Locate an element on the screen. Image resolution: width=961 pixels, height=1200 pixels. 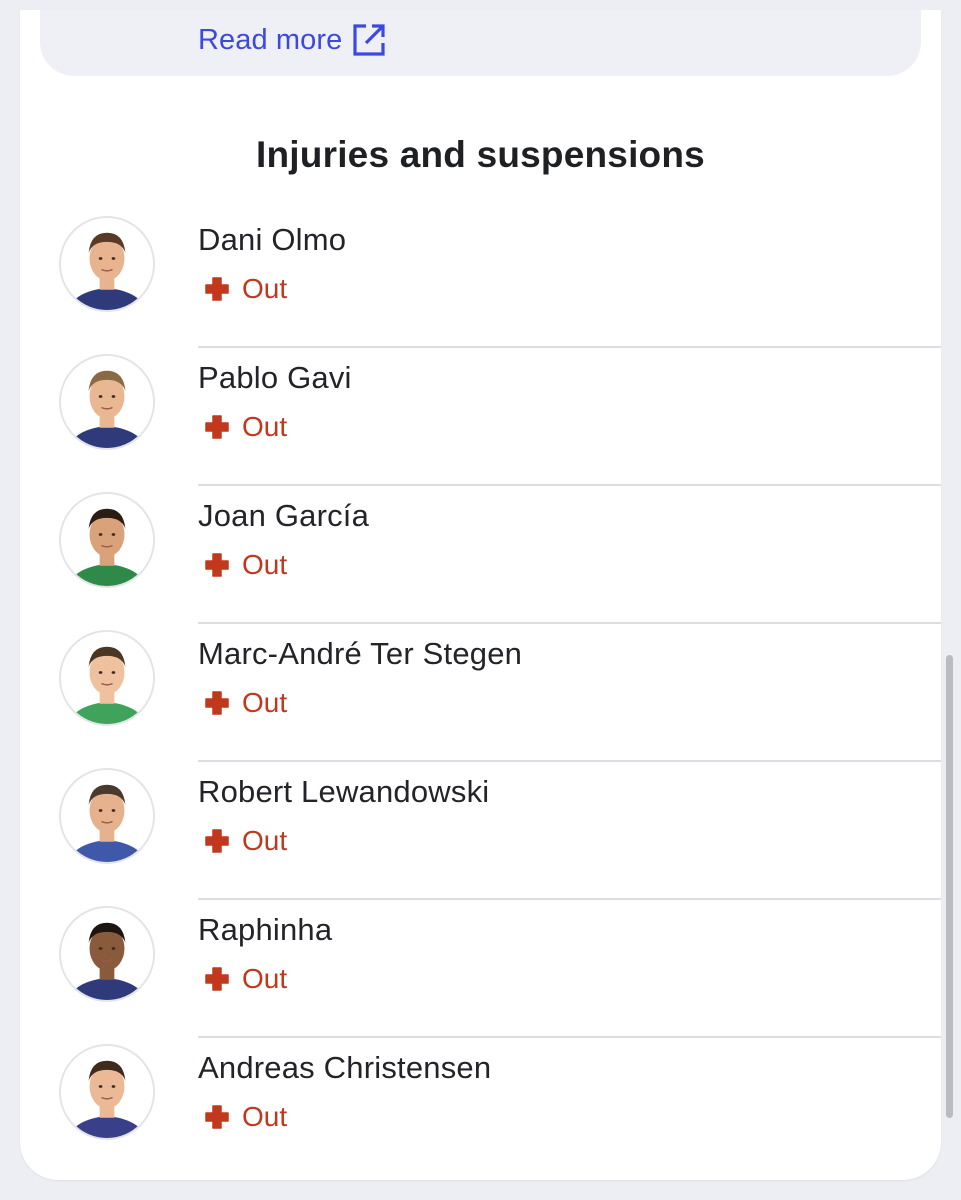
read-more-link: Read more is located at coordinates (292, 40).